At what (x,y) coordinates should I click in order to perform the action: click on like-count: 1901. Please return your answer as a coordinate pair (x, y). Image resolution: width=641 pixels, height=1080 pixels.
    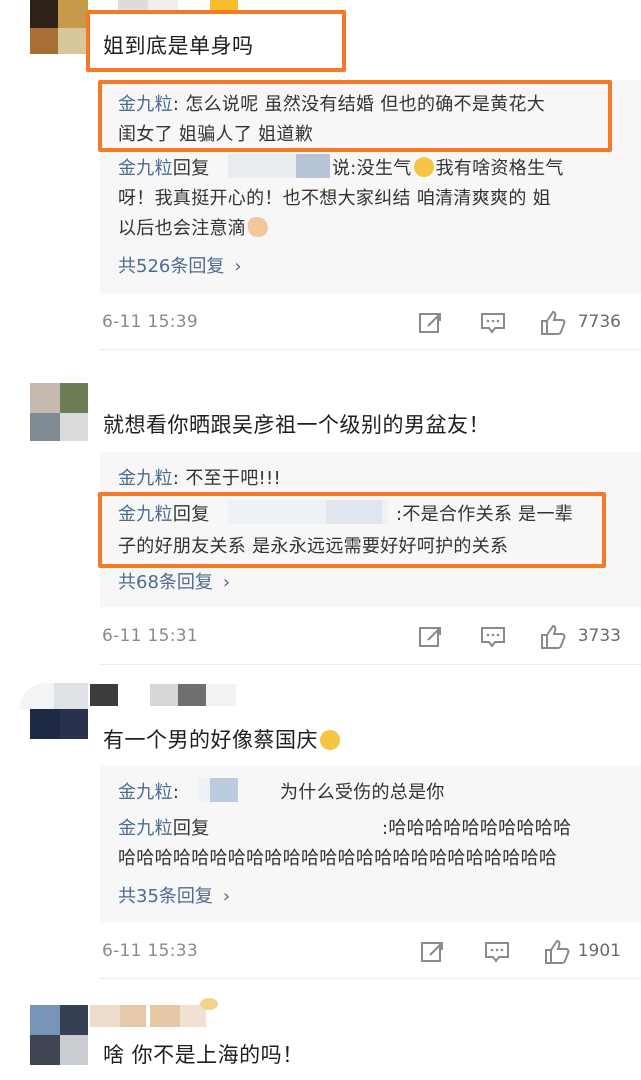
    Looking at the image, I should click on (599, 951).